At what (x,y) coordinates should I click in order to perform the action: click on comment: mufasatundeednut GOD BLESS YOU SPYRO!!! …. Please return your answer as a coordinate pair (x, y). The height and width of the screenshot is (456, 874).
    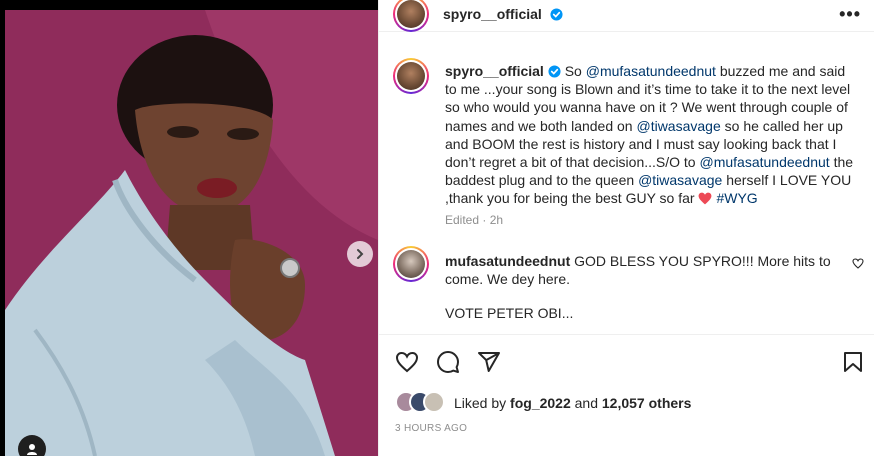
    Looking at the image, I should click on (645, 270).